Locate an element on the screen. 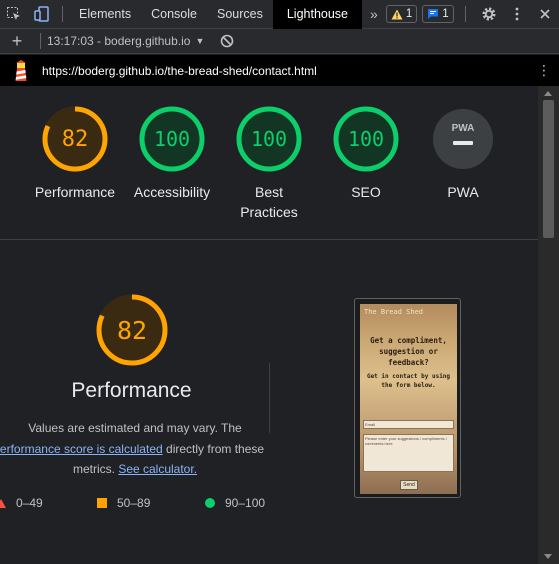 Image resolution: width=559 pixels, height=564 pixels. gauge-seo: 100 SEO is located at coordinates (366, 154).